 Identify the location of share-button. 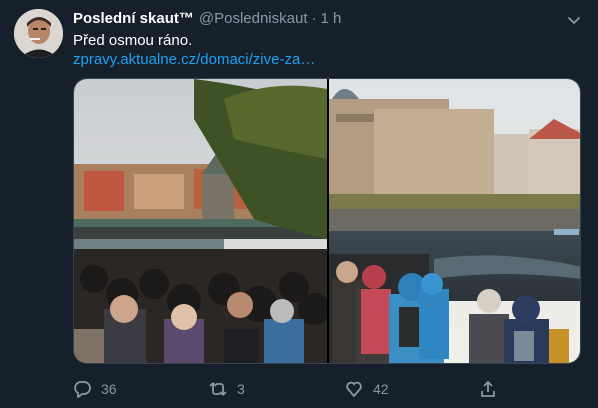
(488, 389).